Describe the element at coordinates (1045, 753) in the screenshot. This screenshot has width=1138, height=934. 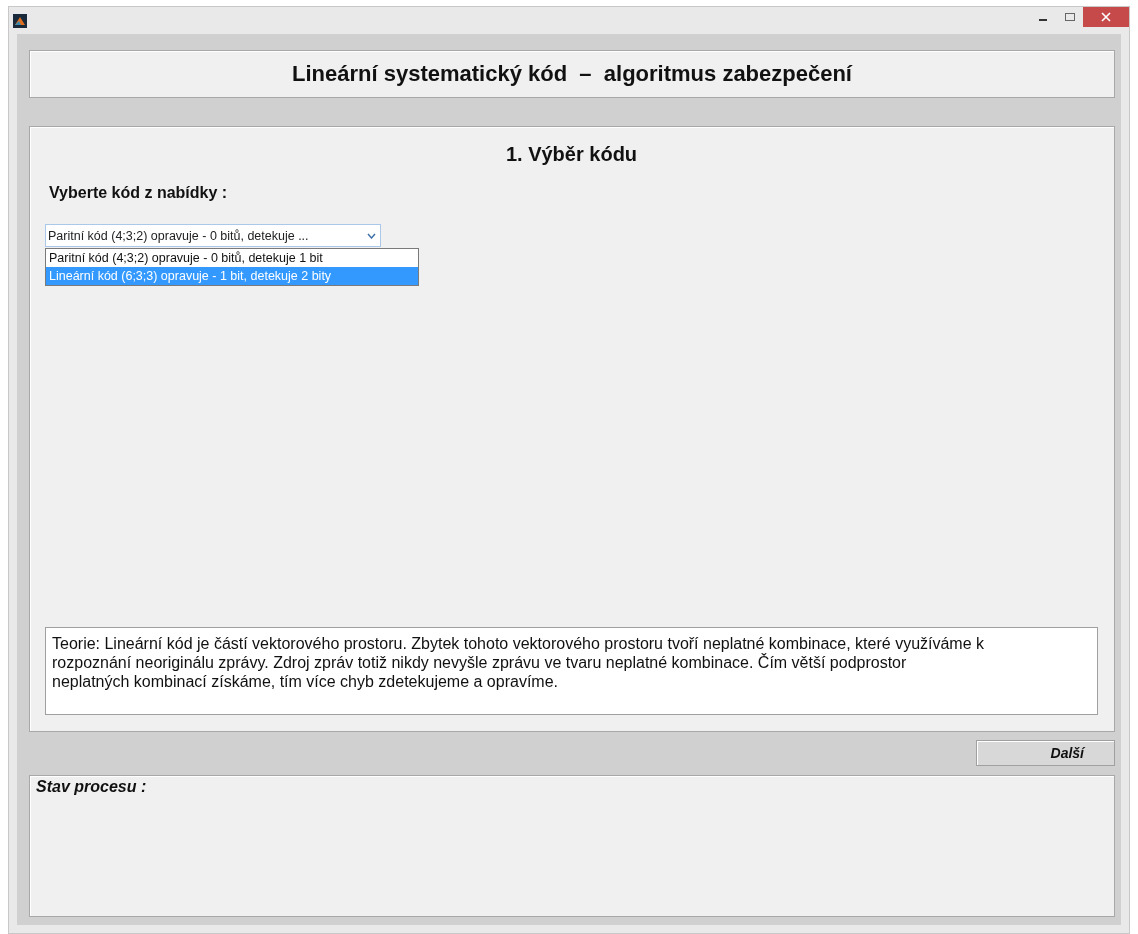
I see `next-button: Další` at that location.